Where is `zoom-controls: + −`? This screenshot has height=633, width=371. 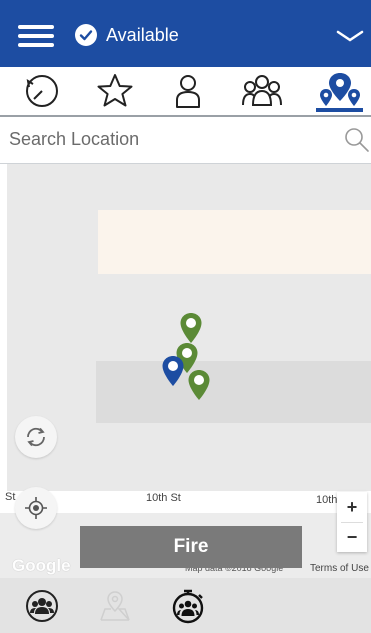
zoom-controls: + − is located at coordinates (352, 522).